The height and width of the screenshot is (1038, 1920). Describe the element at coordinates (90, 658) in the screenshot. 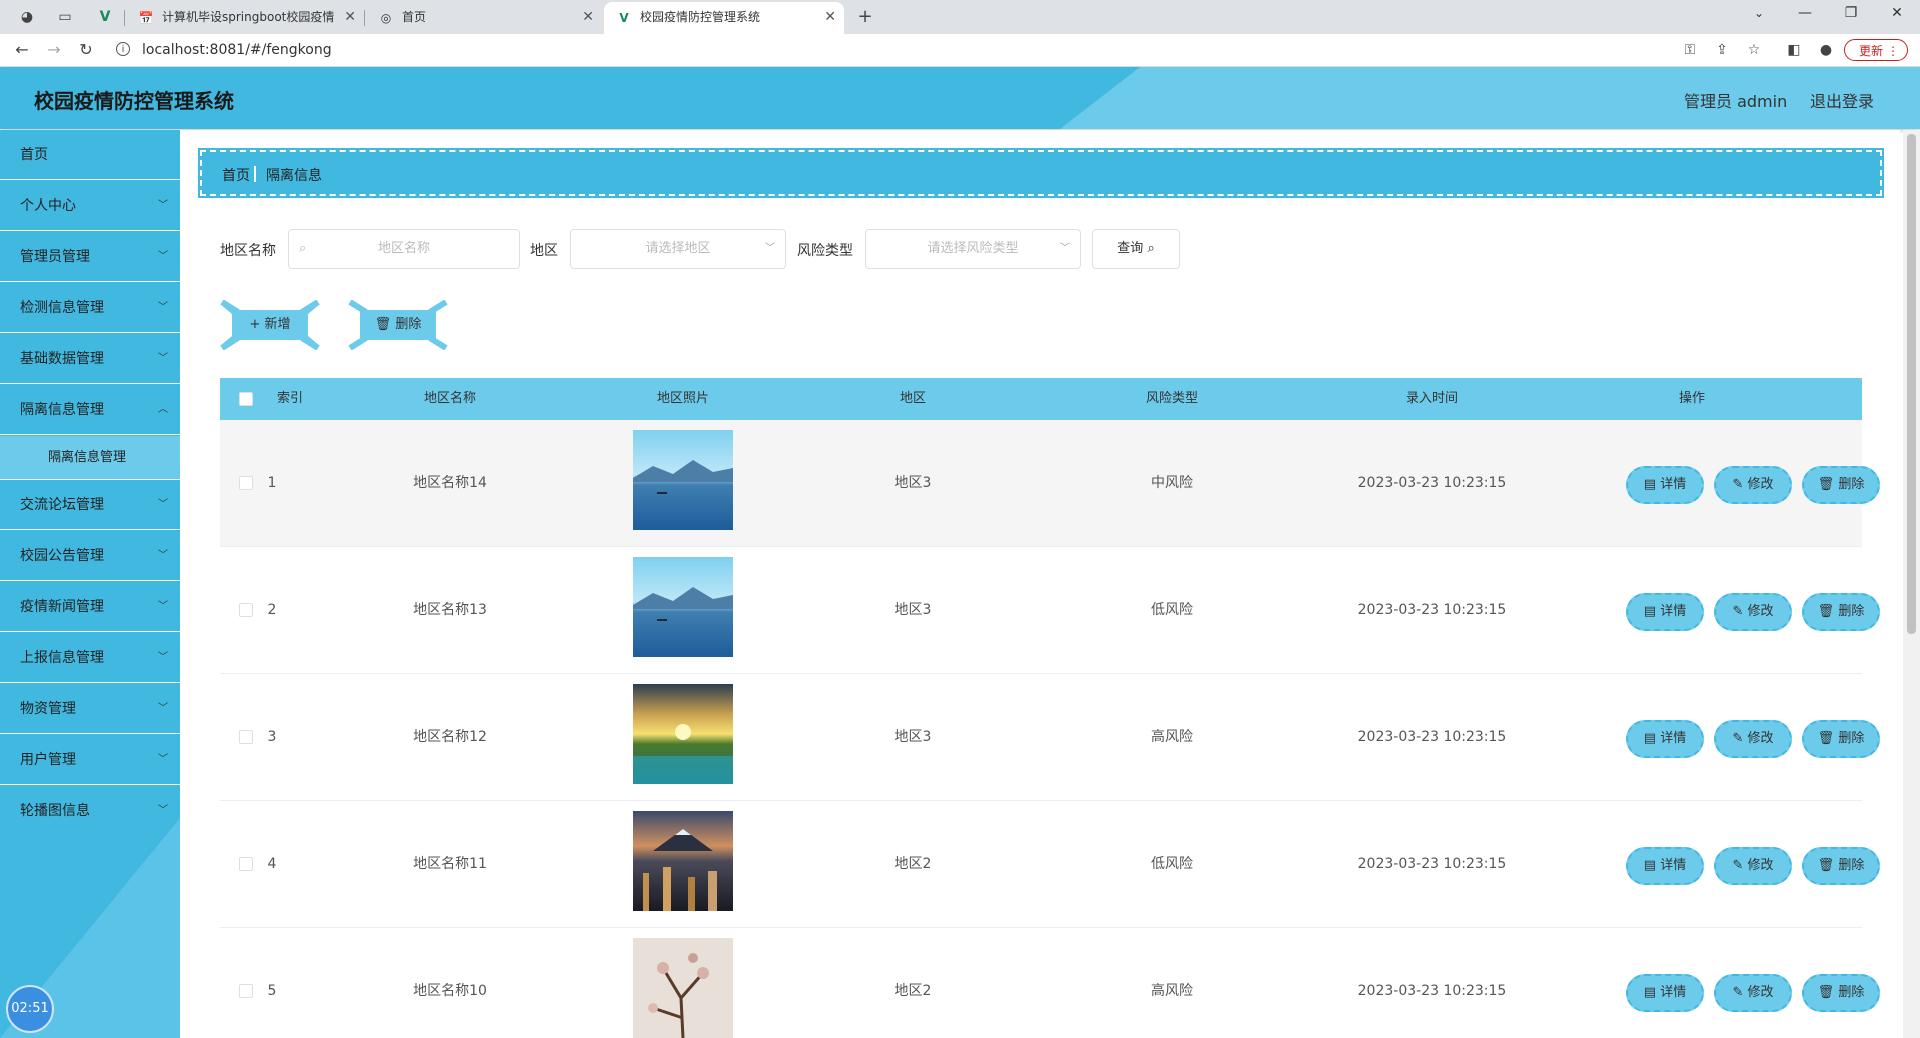

I see `sidebar-item-report: 上报信息管理 ﹀` at that location.